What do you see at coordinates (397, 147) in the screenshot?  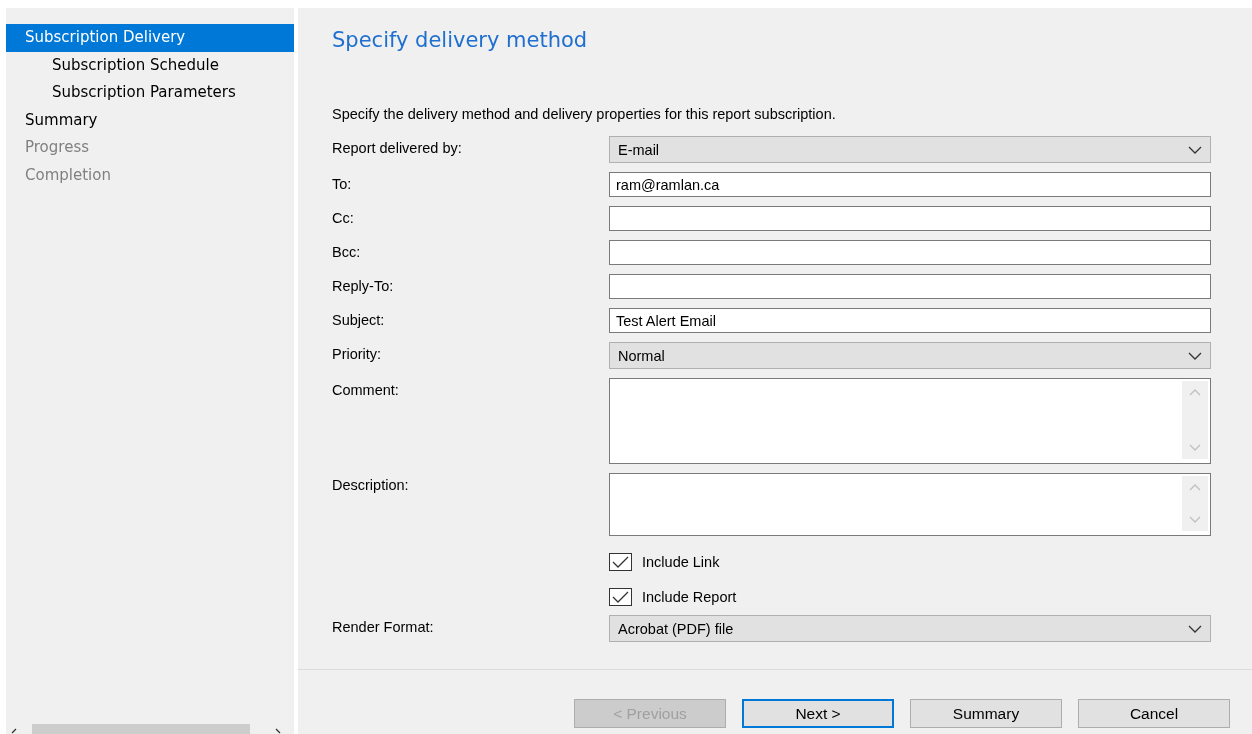 I see `field-label: Report delivered by:` at bounding box center [397, 147].